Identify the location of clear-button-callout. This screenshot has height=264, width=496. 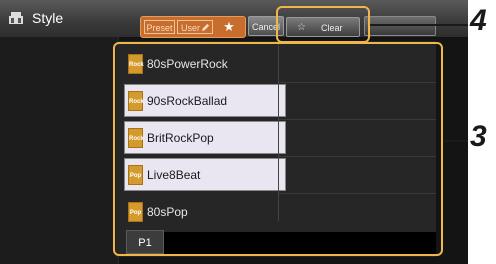
(323, 24).